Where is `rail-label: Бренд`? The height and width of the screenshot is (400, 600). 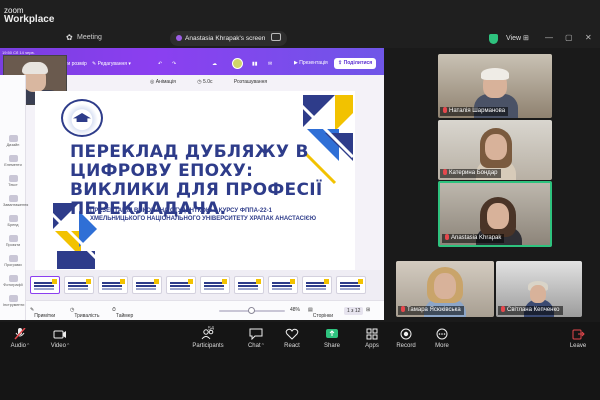
rail-label: Бренд is located at coordinates (13, 225).